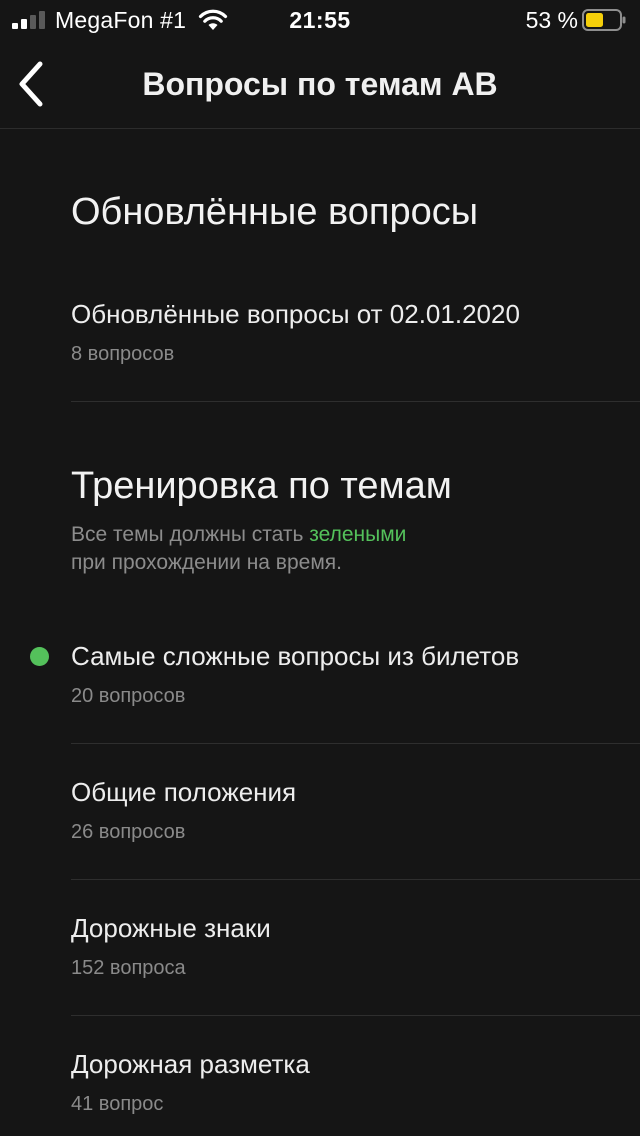 Image resolution: width=640 pixels, height=1136 pixels. Describe the element at coordinates (190, 1064) in the screenshot. I see `list-item-title: Дорожная разметка` at that location.